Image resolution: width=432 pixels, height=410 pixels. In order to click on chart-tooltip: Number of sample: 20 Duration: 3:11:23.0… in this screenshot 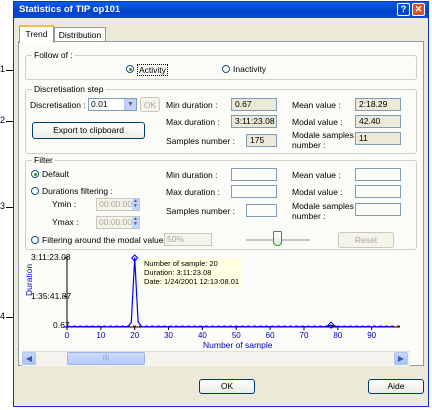, I will do `click(192, 272)`.